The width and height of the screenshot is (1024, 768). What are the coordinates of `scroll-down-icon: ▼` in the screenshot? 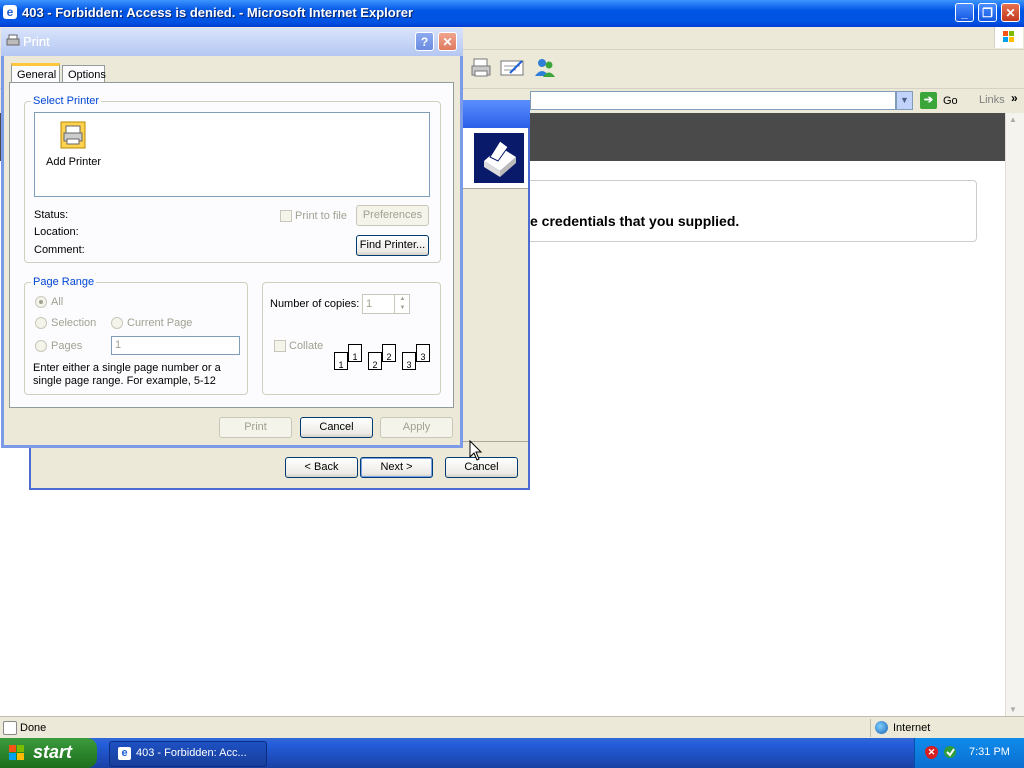 It's located at (1013, 709).